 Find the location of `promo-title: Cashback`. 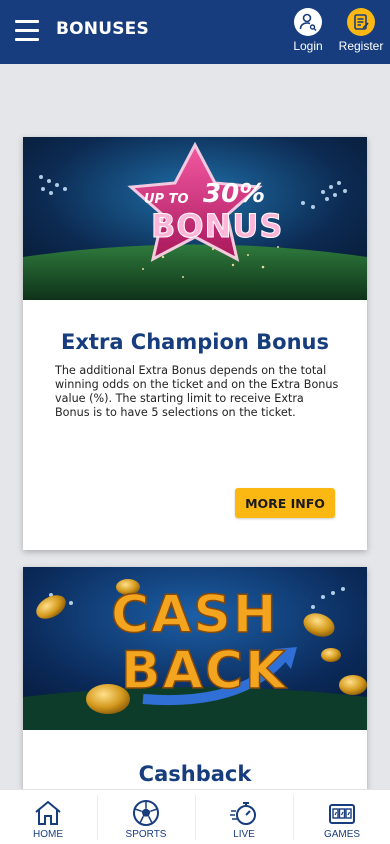

promo-title: Cashback is located at coordinates (195, 774).